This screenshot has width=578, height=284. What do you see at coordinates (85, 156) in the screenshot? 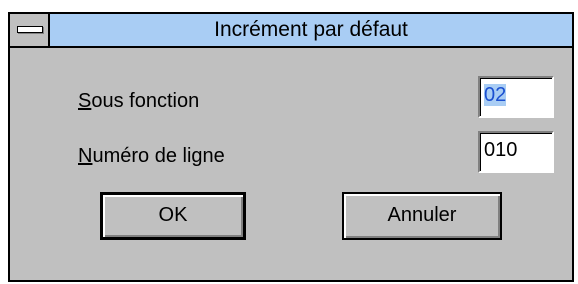
I see `numero-de-ligne-mnemonic: N` at bounding box center [85, 156].